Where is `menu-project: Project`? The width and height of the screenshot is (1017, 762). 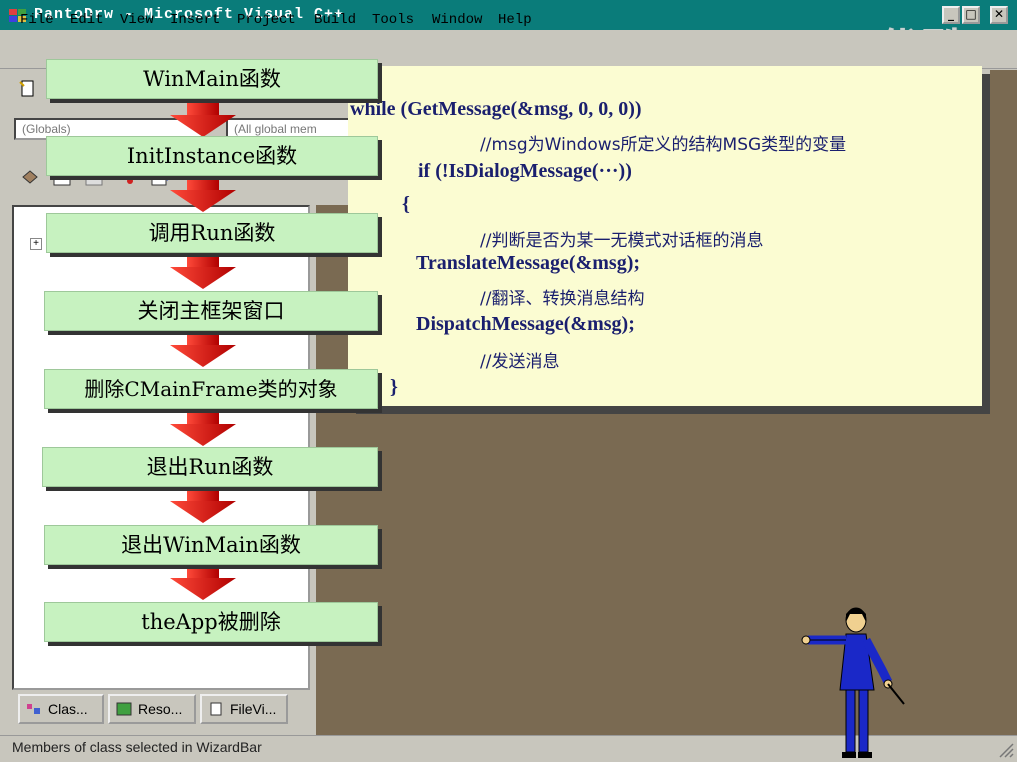
menu-project: Project is located at coordinates (266, 20).